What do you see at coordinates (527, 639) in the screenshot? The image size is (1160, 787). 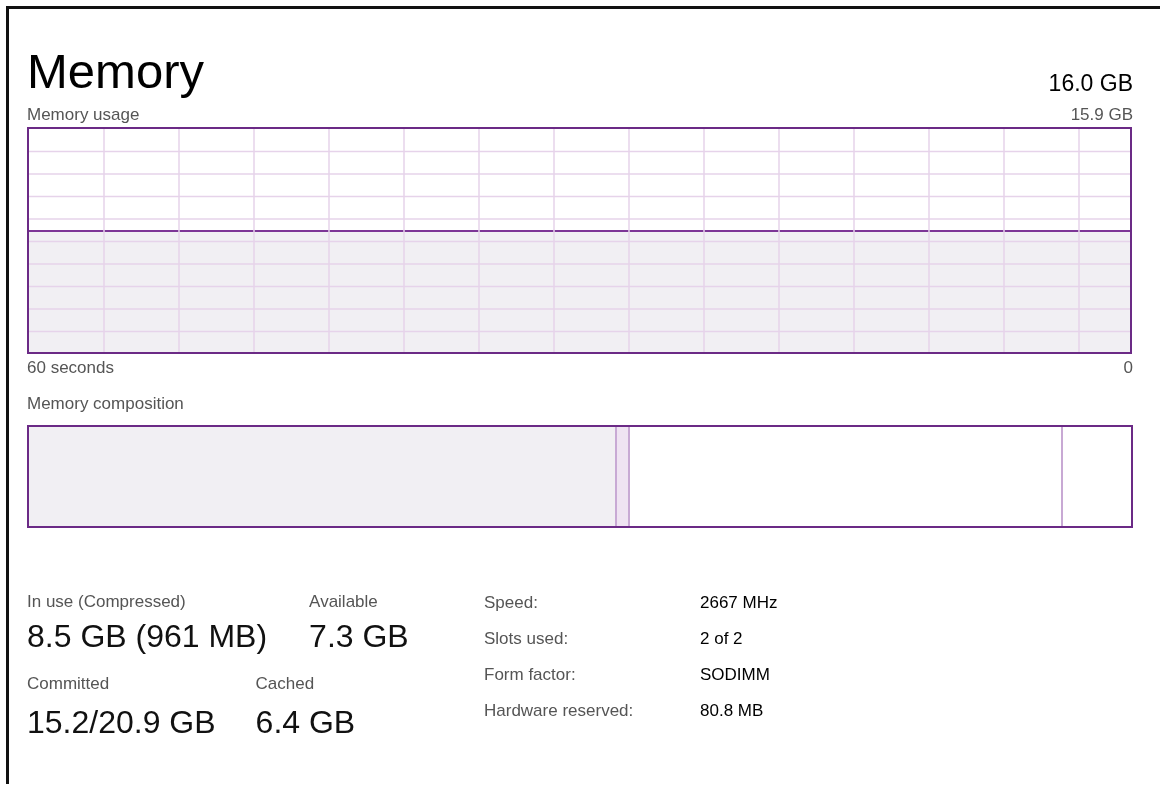 I see `property-label: Slots used:` at bounding box center [527, 639].